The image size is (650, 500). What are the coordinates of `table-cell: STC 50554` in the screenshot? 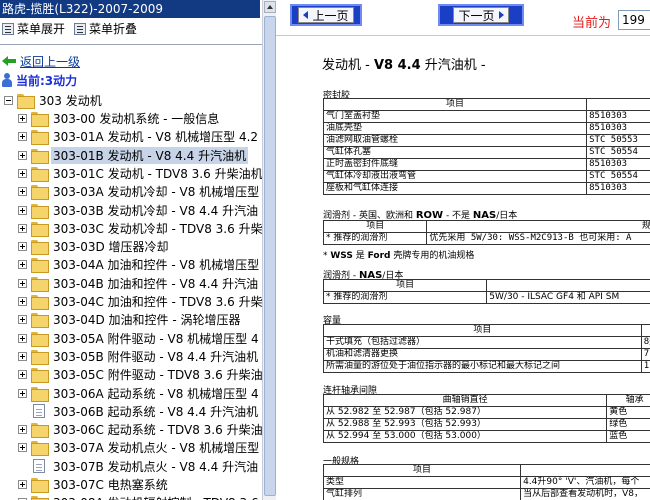 It's located at (618, 176).